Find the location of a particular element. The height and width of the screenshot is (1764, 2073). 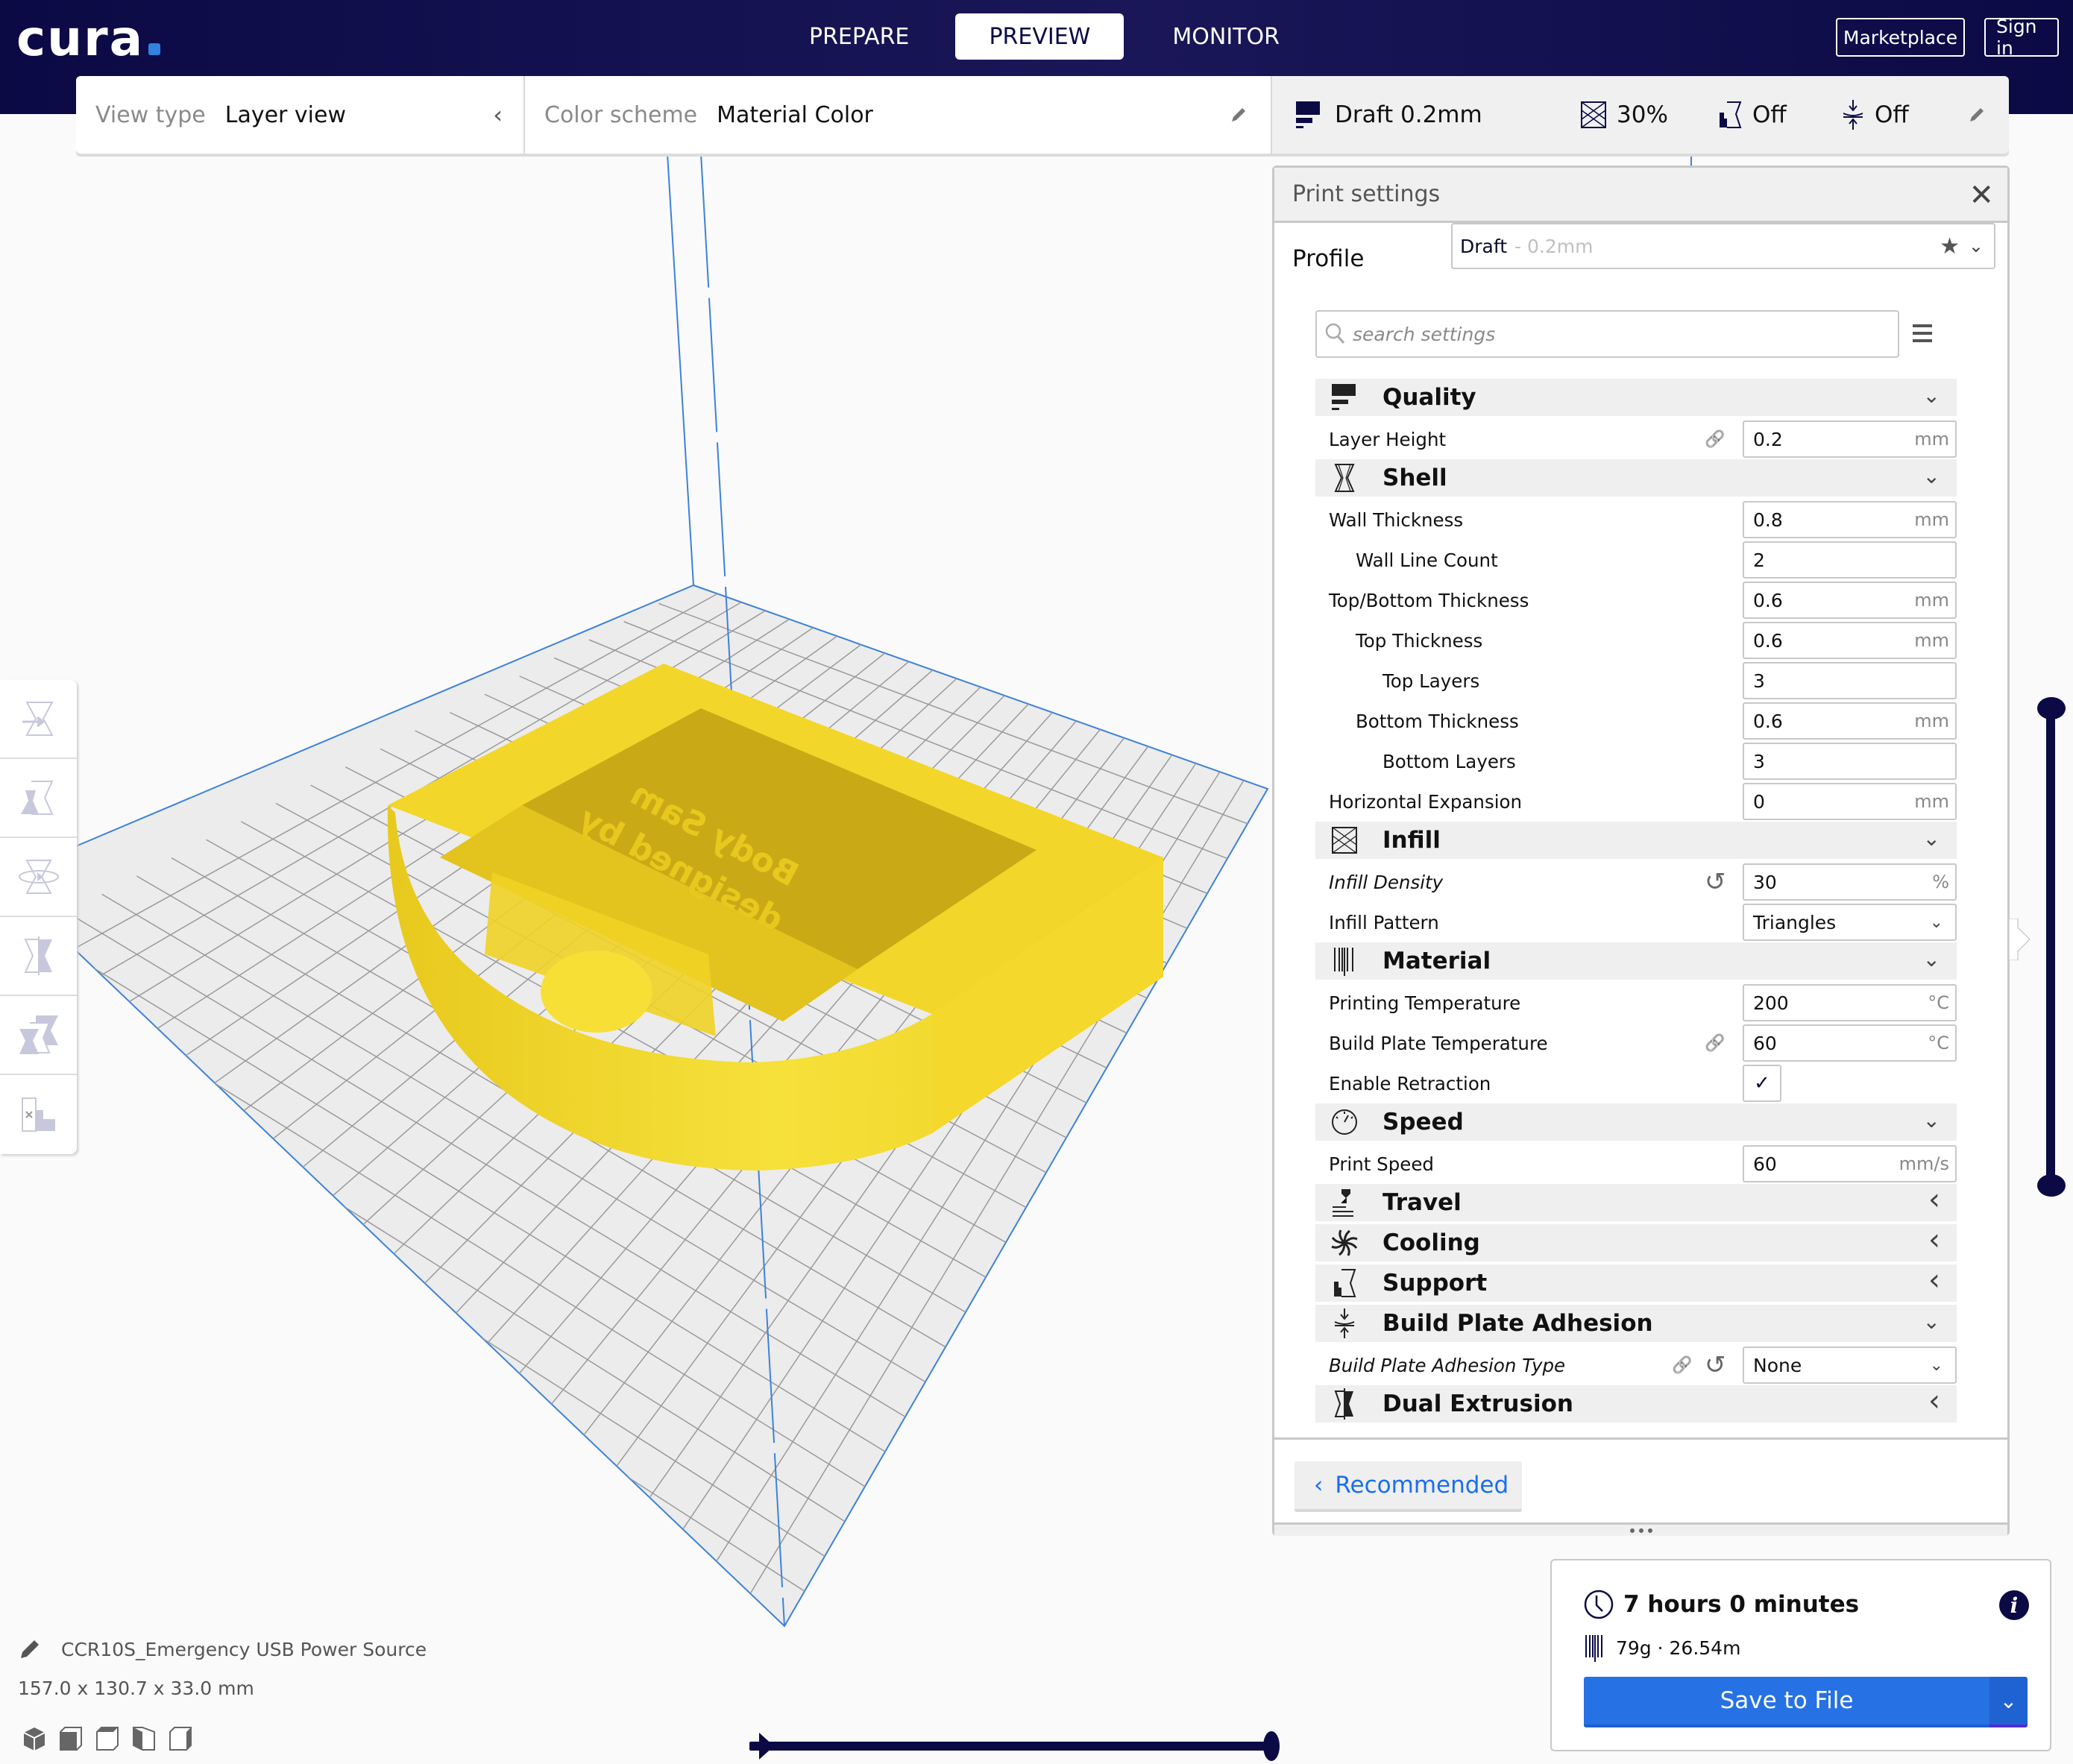

tab-monitor: MONITOR is located at coordinates (1226, 36).